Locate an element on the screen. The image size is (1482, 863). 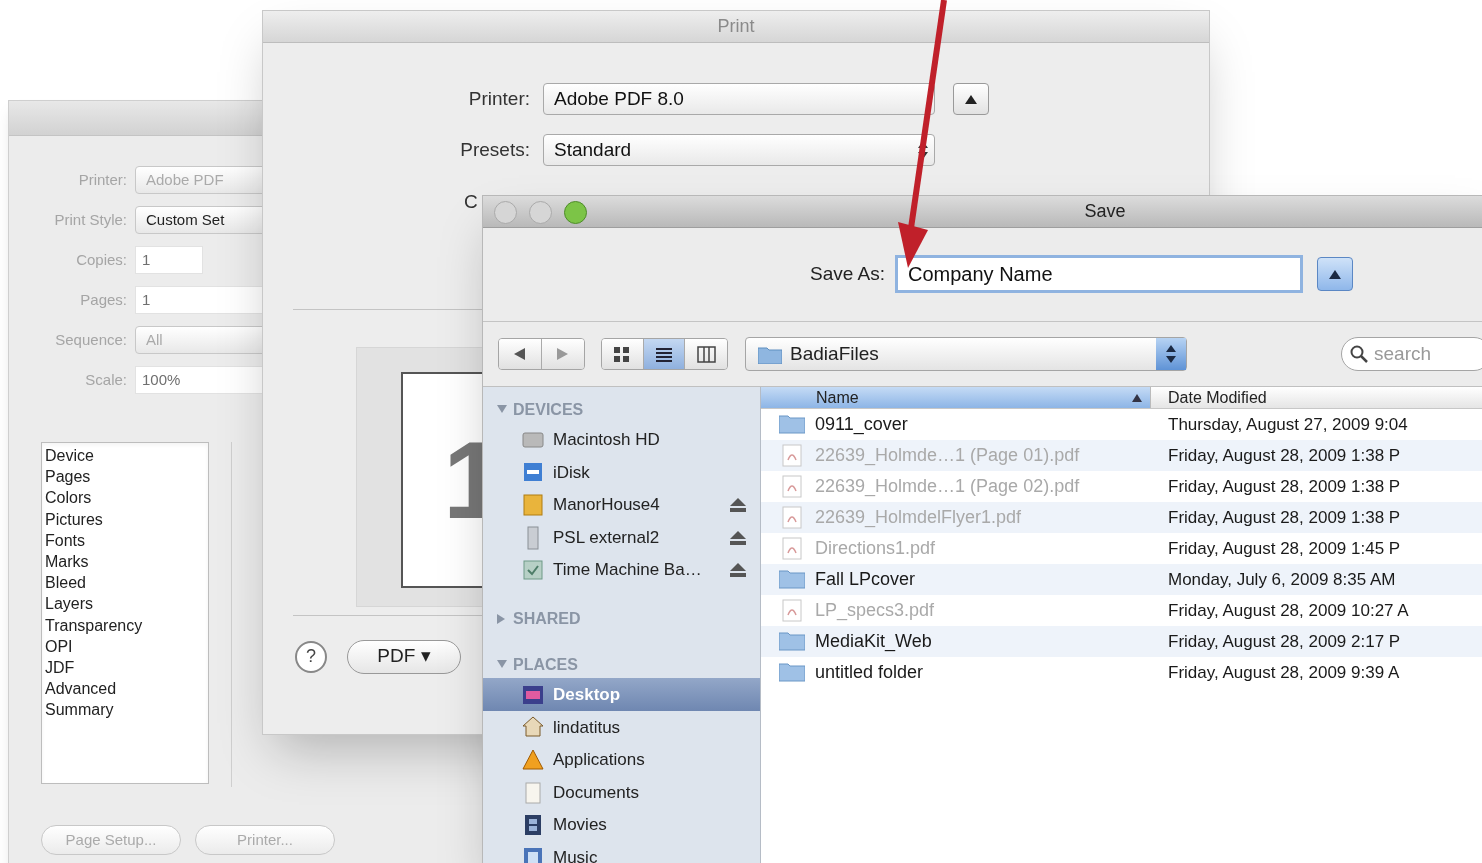
category-item: Marks is located at coordinates (67, 562).